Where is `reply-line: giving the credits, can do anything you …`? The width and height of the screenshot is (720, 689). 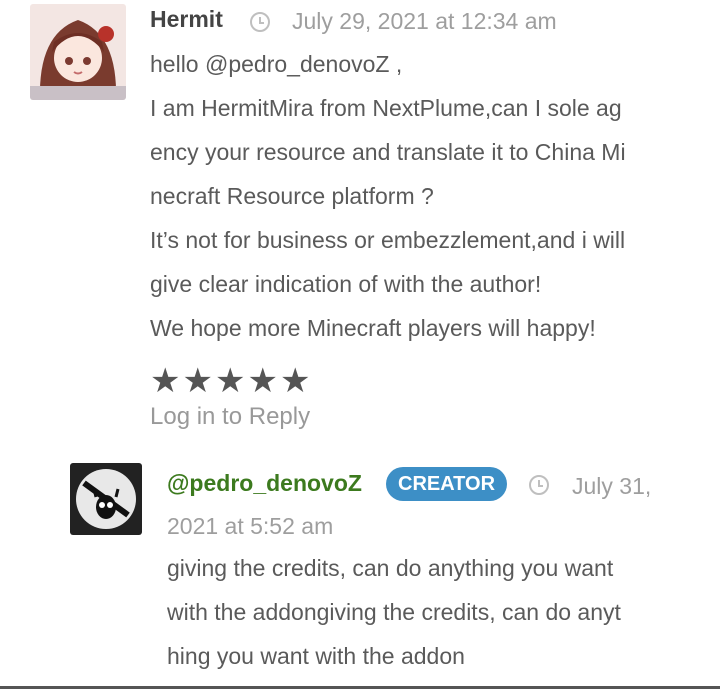
reply-line: giving the credits, can do anything you … is located at coordinates (390, 568).